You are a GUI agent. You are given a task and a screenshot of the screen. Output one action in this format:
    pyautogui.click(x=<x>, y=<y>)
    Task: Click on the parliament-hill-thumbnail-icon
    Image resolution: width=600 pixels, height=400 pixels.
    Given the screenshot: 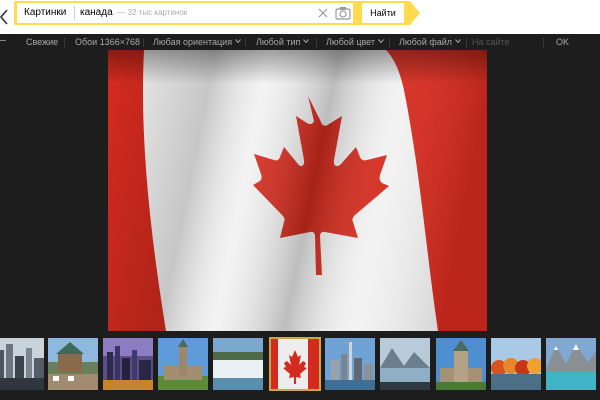 What is the action you would take?
    pyautogui.click(x=183, y=364)
    